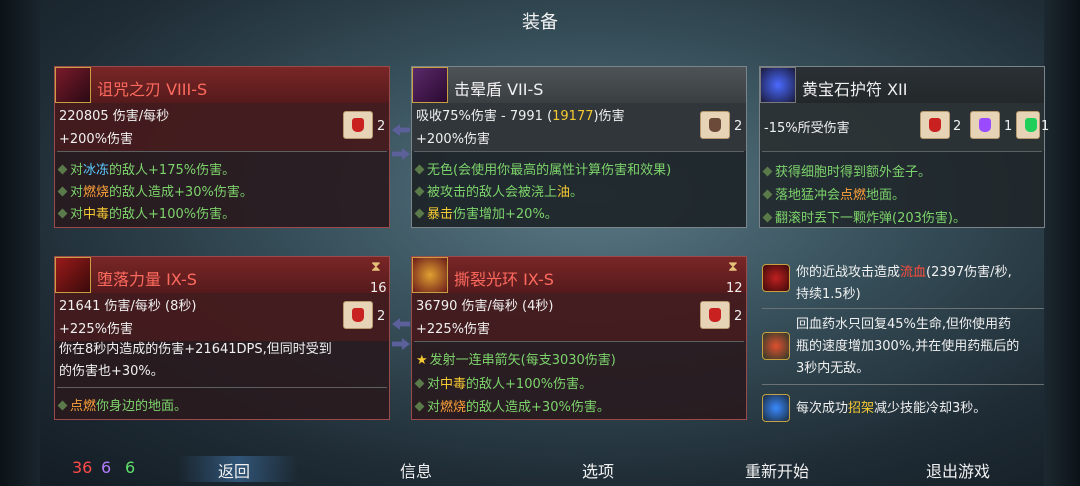 This screenshot has height=486, width=1080. Describe the element at coordinates (734, 288) in the screenshot. I see `cooldown-value: 12` at that location.